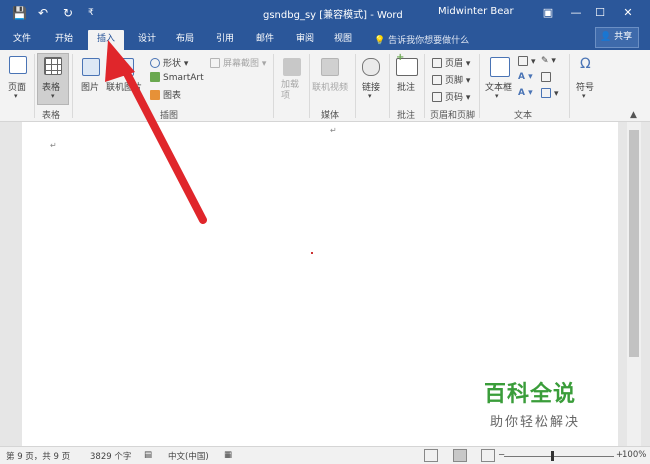 The width and height of the screenshot is (650, 464). I want to click on status-bar: 第 9 页，共 9 页 3829 个字 ▤ 中文(中国) ▦ − + 100%, so click(325, 455).